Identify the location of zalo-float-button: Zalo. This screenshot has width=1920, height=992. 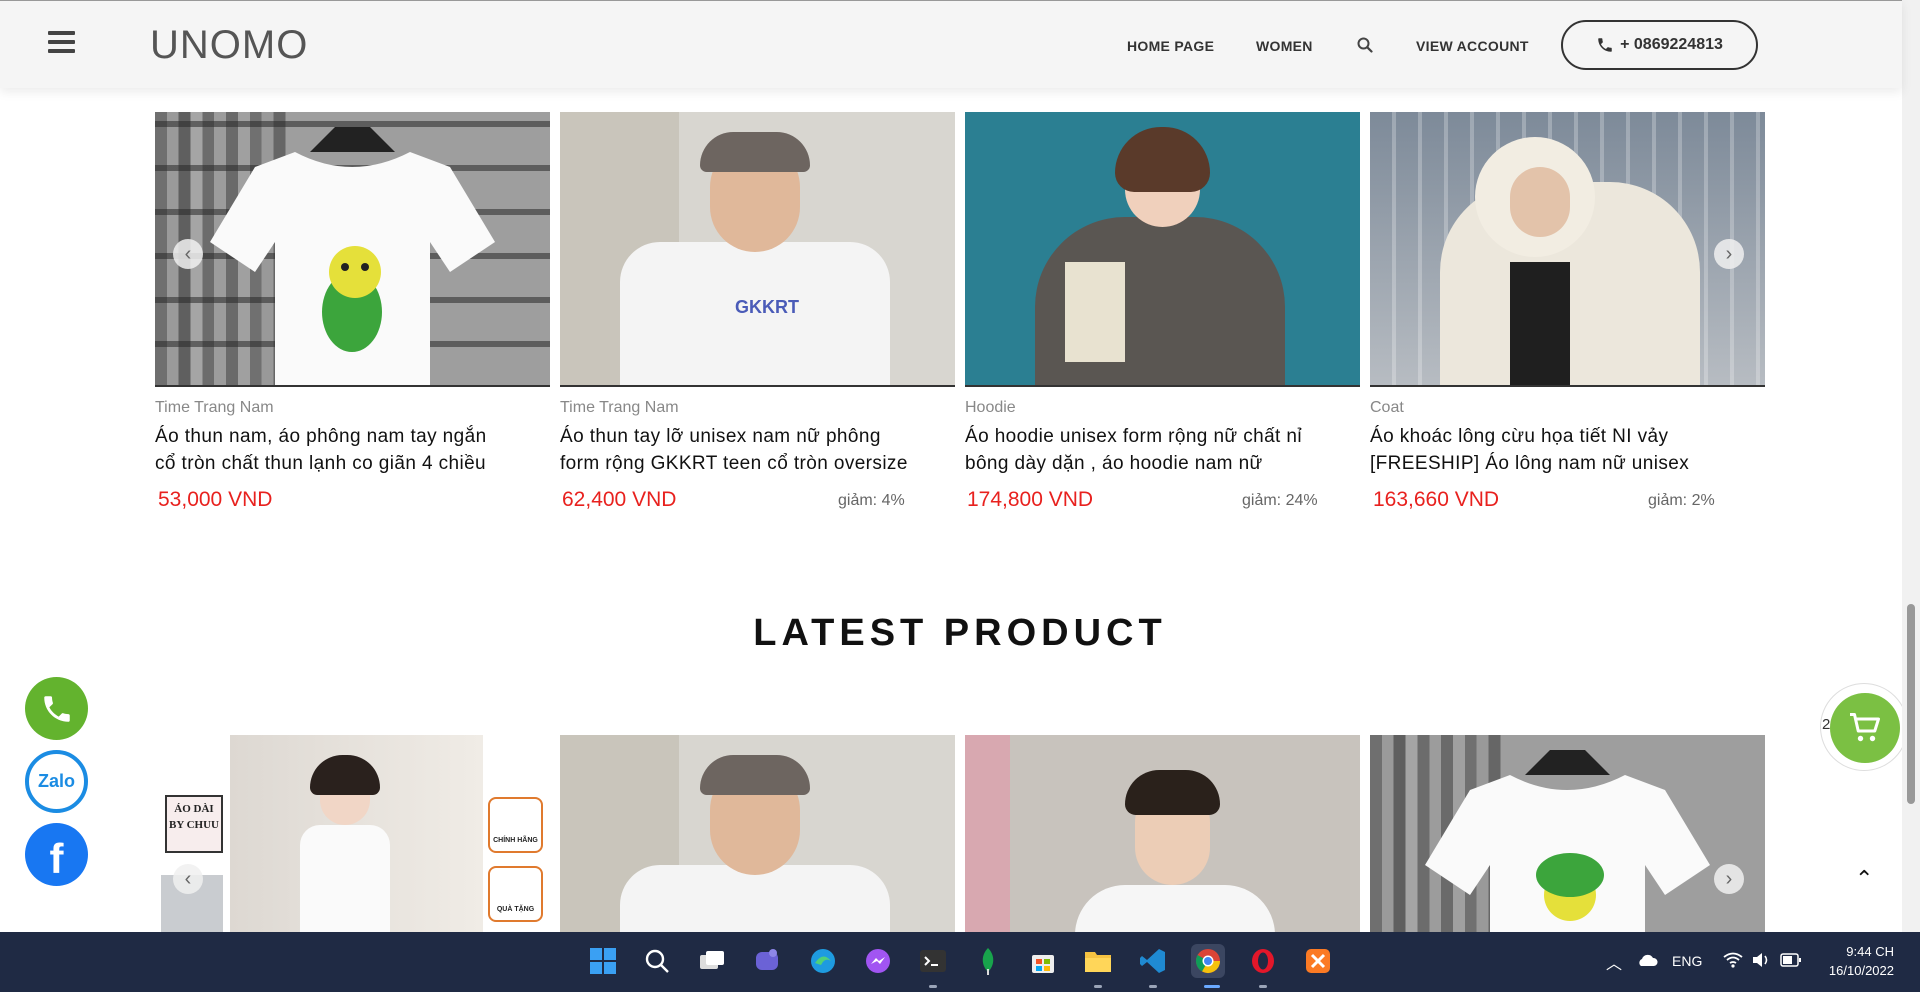
(56, 781).